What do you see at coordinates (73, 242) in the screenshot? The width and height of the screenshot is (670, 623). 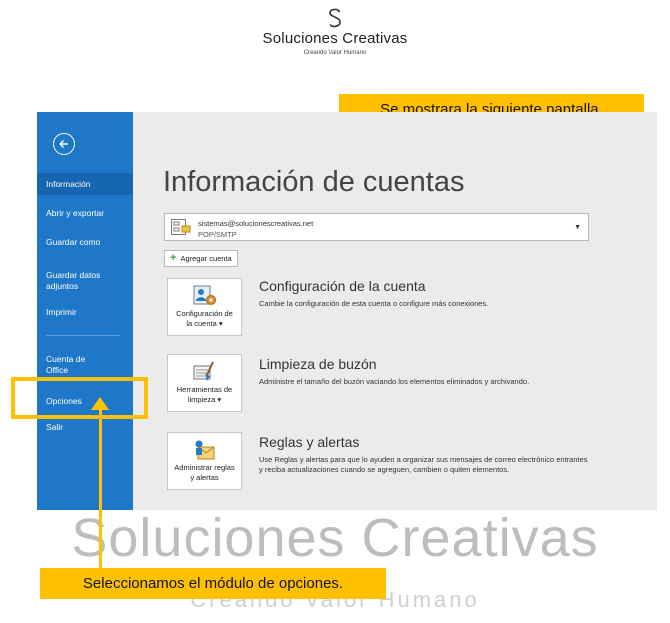 I see `sidebar-item-label: Guardar como` at bounding box center [73, 242].